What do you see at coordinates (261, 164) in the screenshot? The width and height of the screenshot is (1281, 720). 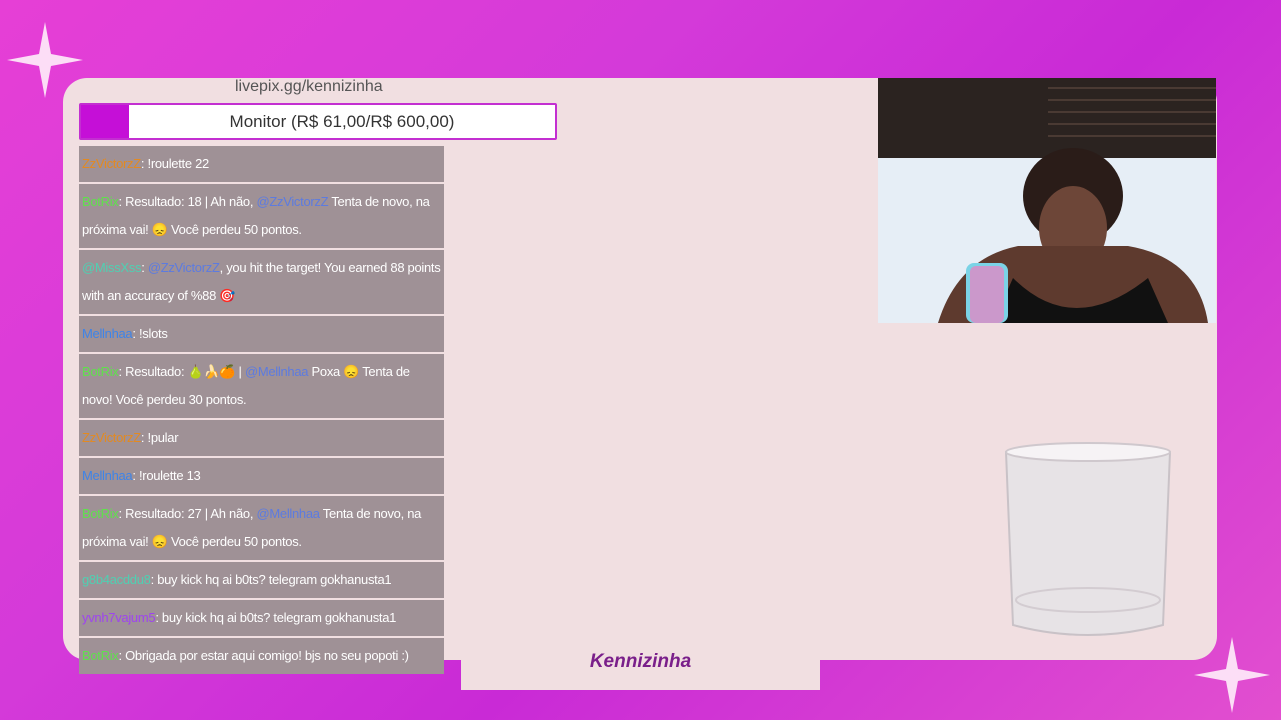 I see `chat-message: ZzVictorzZ: !roulette 22` at bounding box center [261, 164].